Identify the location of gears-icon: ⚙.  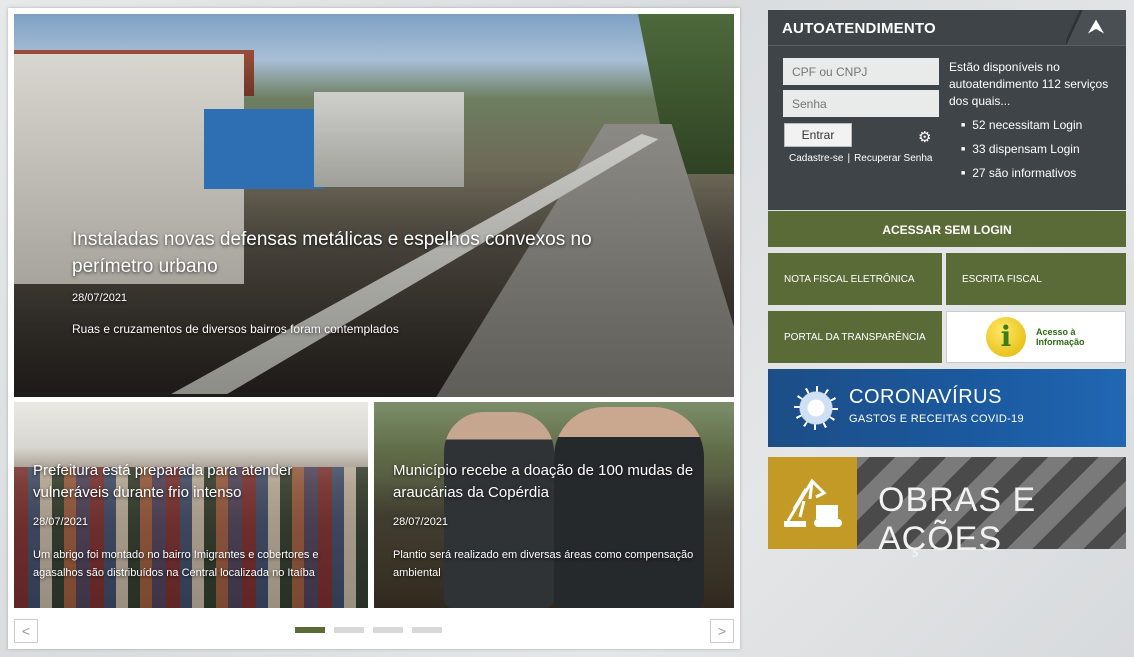
(924, 137).